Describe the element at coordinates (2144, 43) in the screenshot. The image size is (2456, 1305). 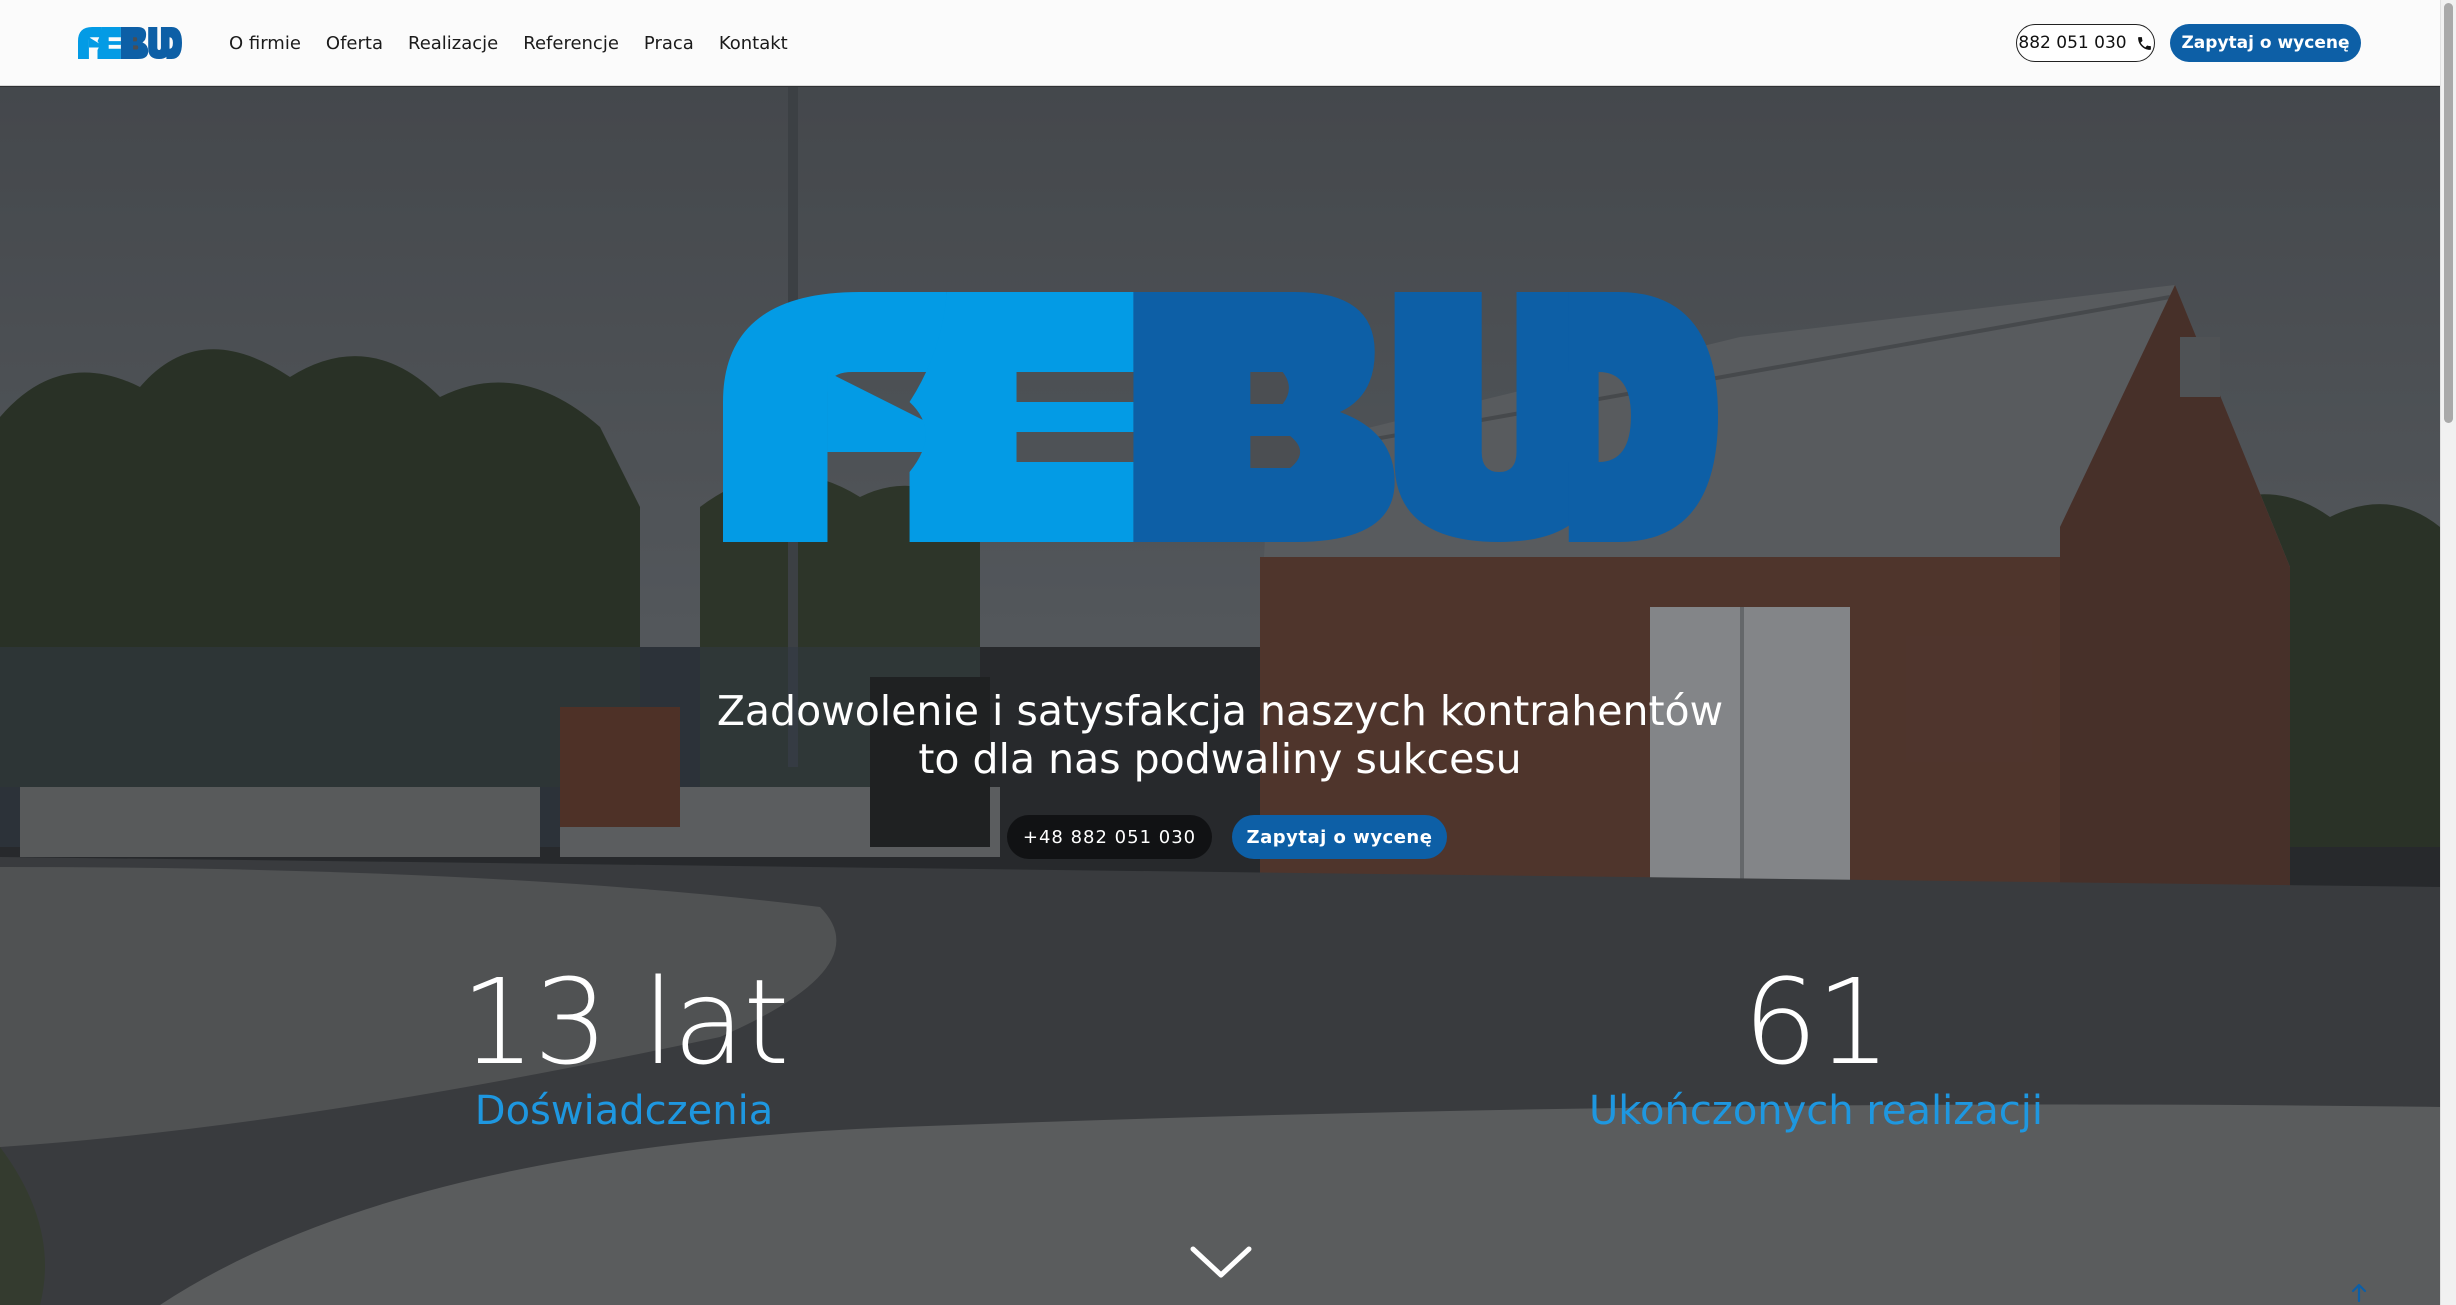
I see `phone-icon` at that location.